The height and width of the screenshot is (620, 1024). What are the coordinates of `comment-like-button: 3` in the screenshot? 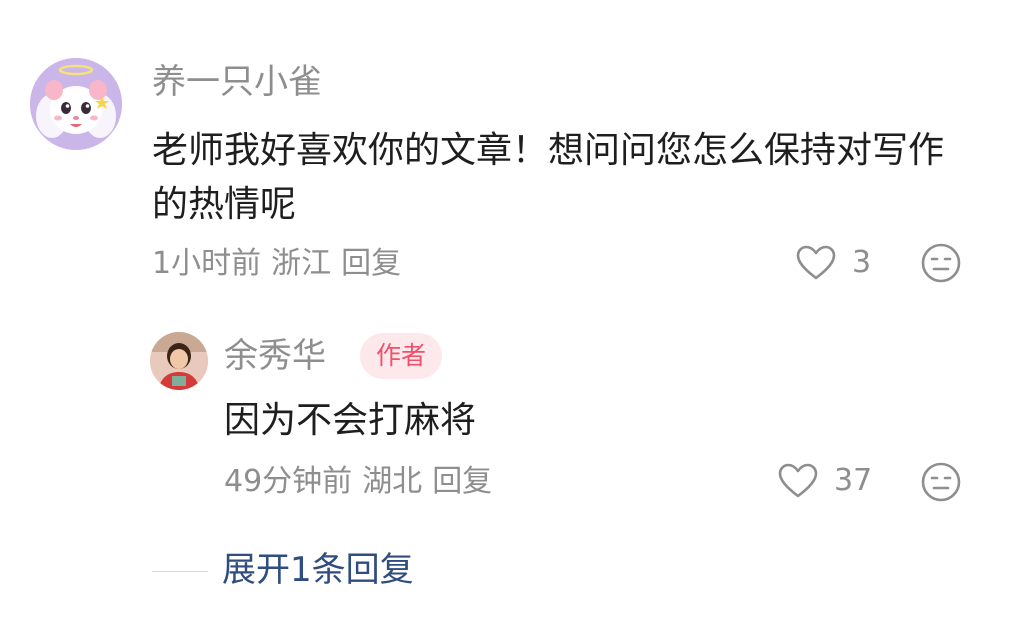 It's located at (833, 263).